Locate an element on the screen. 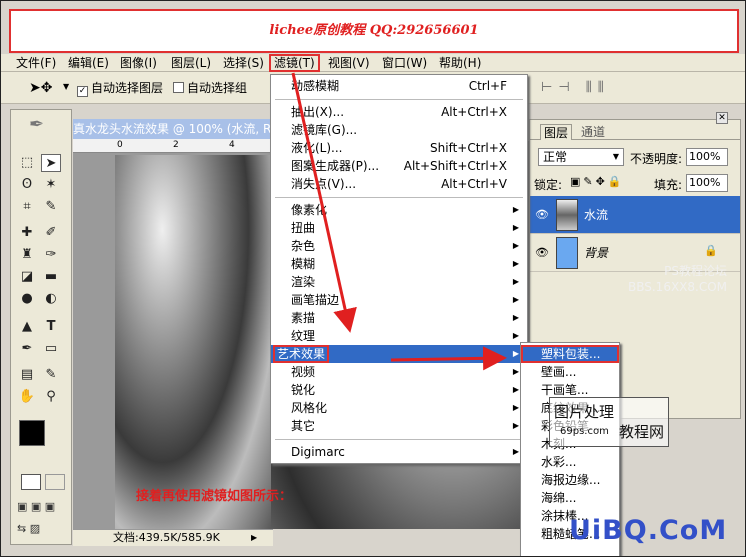 This screenshot has height=557, width=746. site-logo: UiBQ.CoM is located at coordinates (648, 530).